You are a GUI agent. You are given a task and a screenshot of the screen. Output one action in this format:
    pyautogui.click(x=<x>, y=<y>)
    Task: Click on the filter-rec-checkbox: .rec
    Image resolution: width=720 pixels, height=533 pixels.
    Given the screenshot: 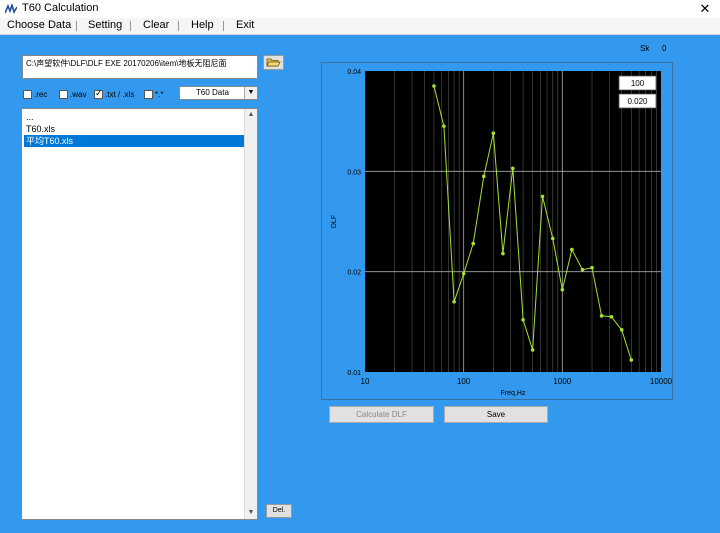 What is the action you would take?
    pyautogui.click(x=35, y=94)
    